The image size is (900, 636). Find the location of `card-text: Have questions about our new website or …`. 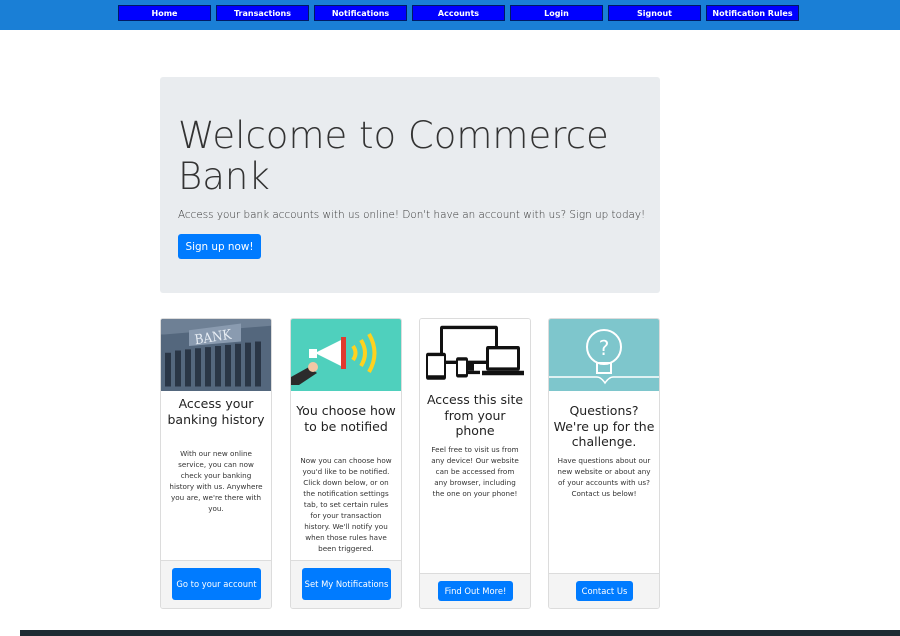

card-text: Have questions about our new website or … is located at coordinates (604, 477).